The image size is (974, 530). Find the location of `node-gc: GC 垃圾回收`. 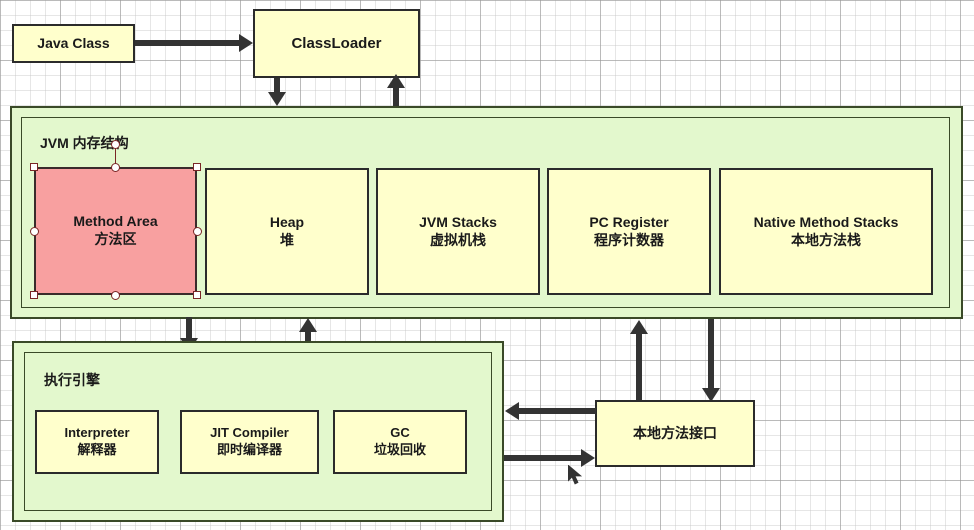

node-gc: GC 垃圾回收 is located at coordinates (400, 442).